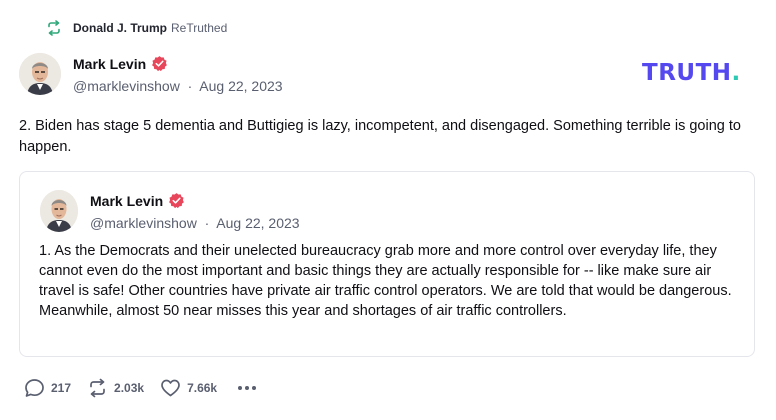 Image resolution: width=776 pixels, height=420 pixels. I want to click on brand-wordmark: TRUTH, so click(687, 73).